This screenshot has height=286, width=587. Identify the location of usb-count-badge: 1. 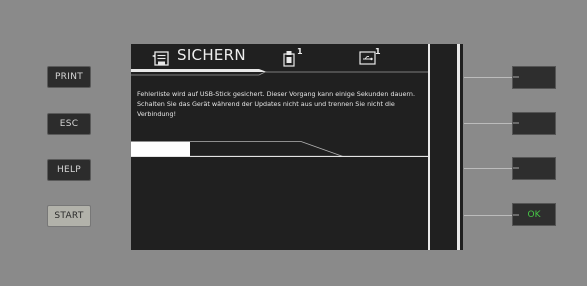
(300, 51).